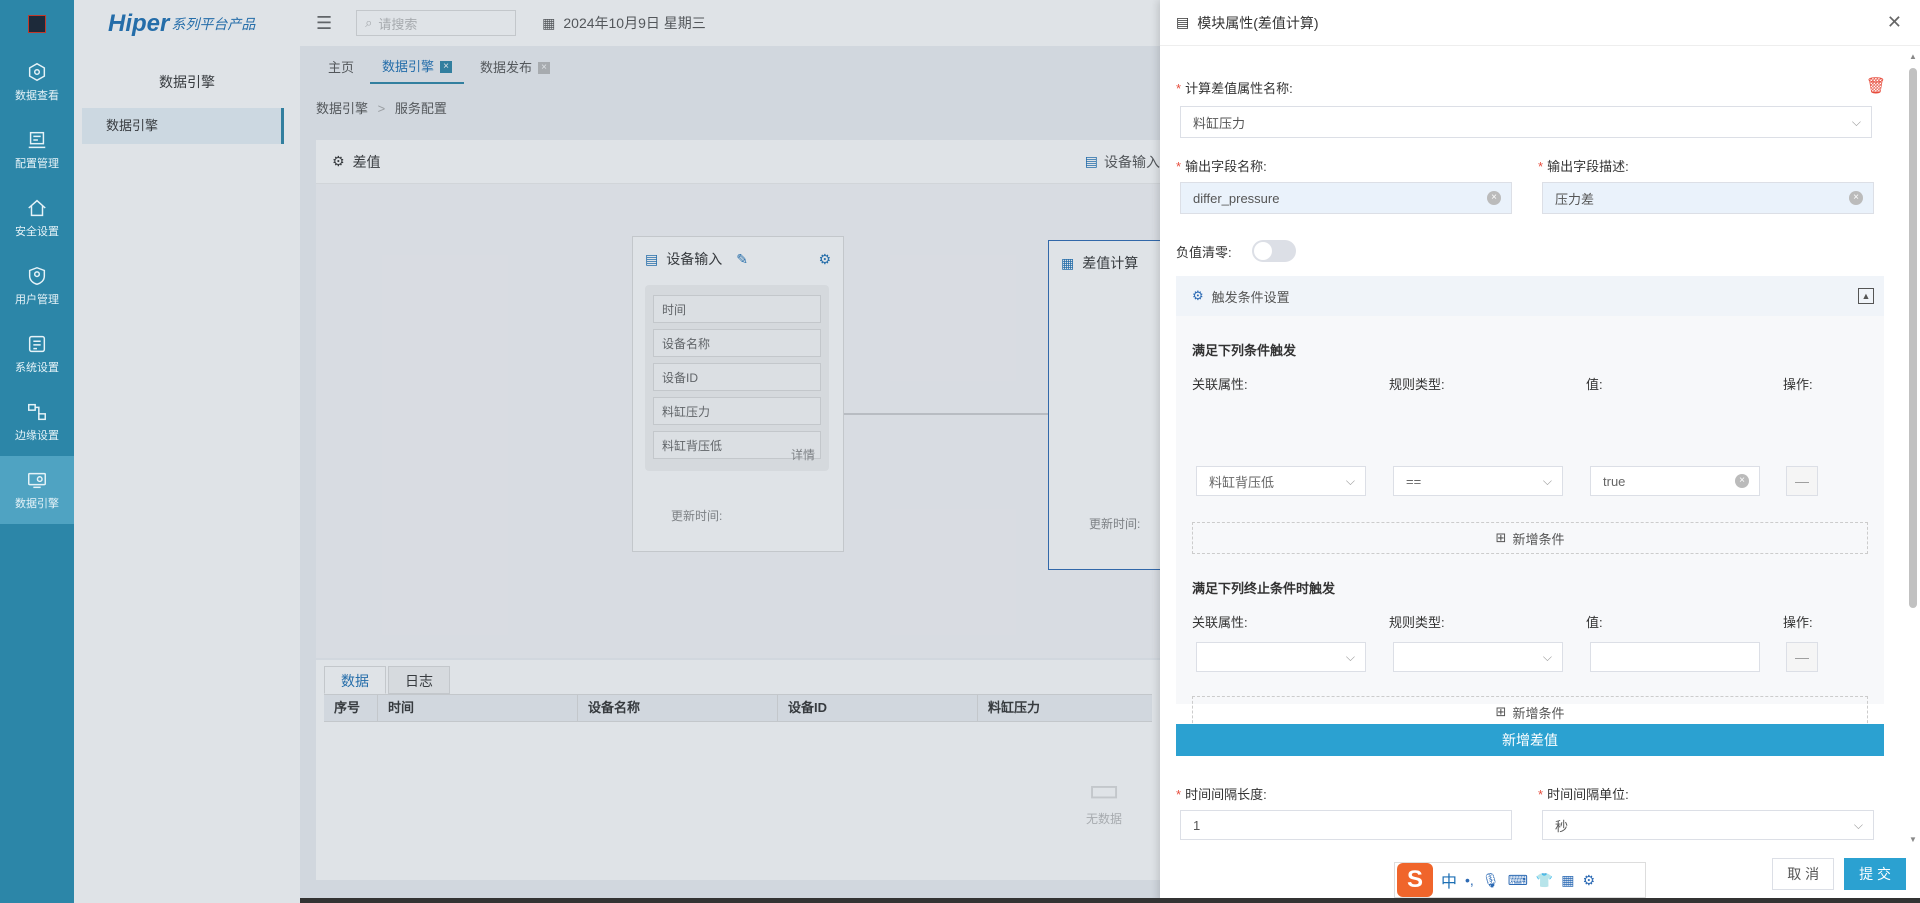 The height and width of the screenshot is (903, 1920). I want to click on engine-icon, so click(37, 480).